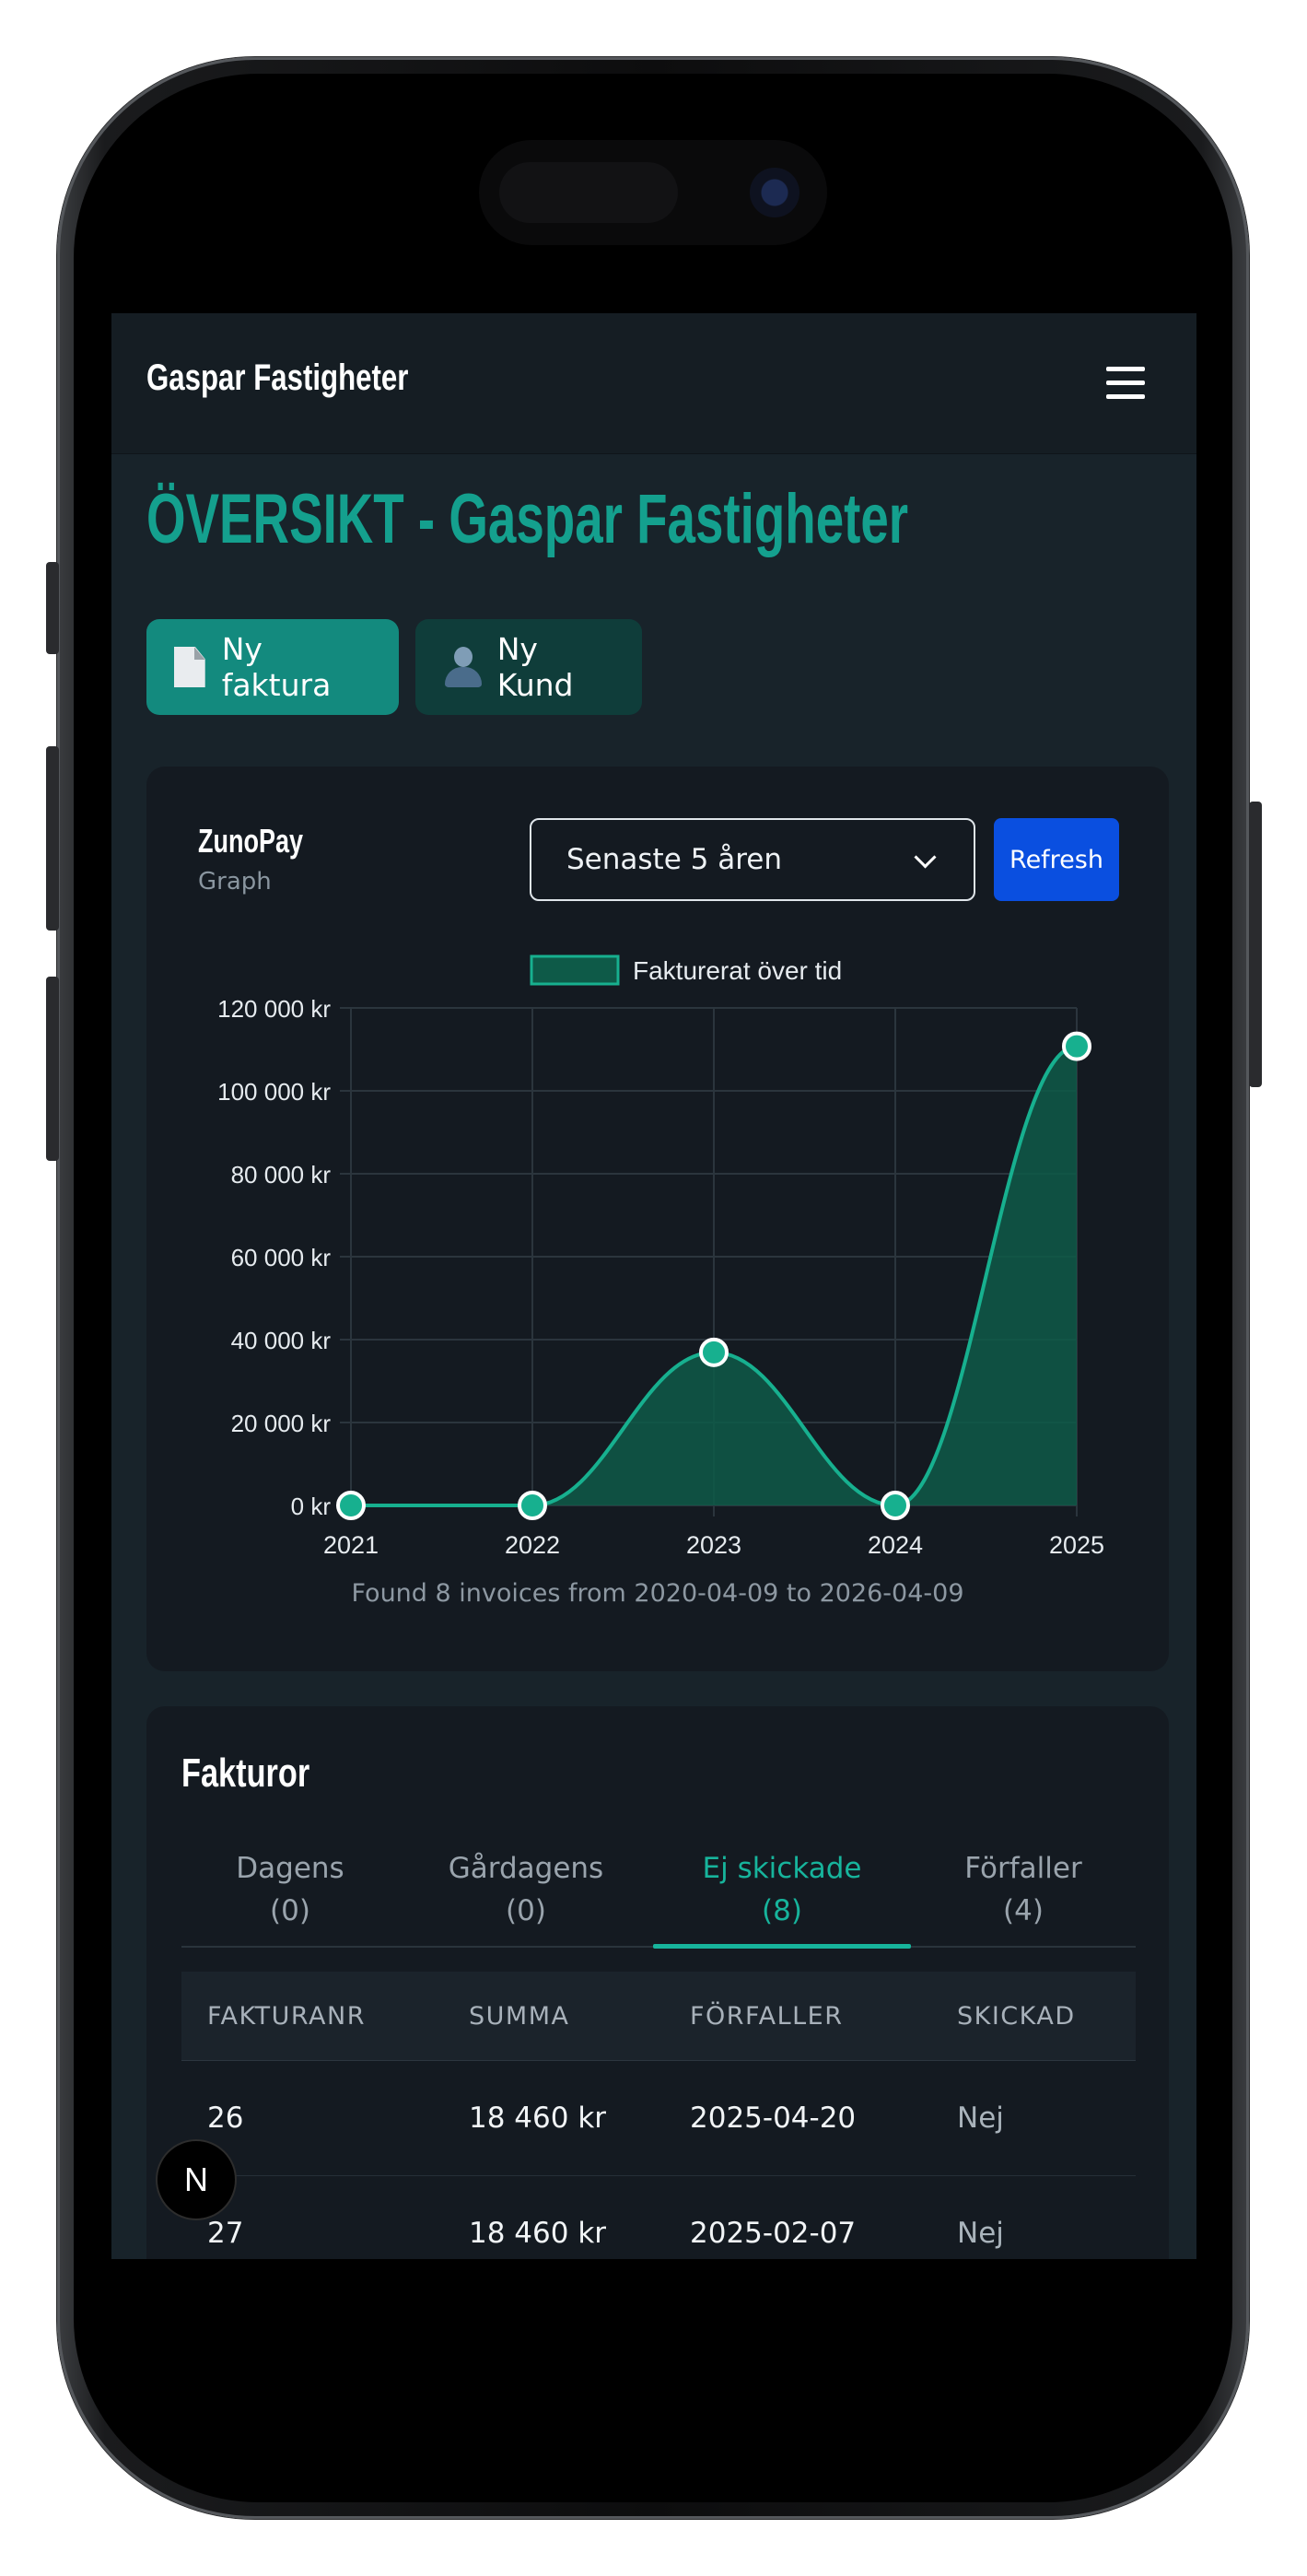 This screenshot has width=1307, height=2576. What do you see at coordinates (1017, 2016) in the screenshot?
I see `column-header: SKICKAD` at bounding box center [1017, 2016].